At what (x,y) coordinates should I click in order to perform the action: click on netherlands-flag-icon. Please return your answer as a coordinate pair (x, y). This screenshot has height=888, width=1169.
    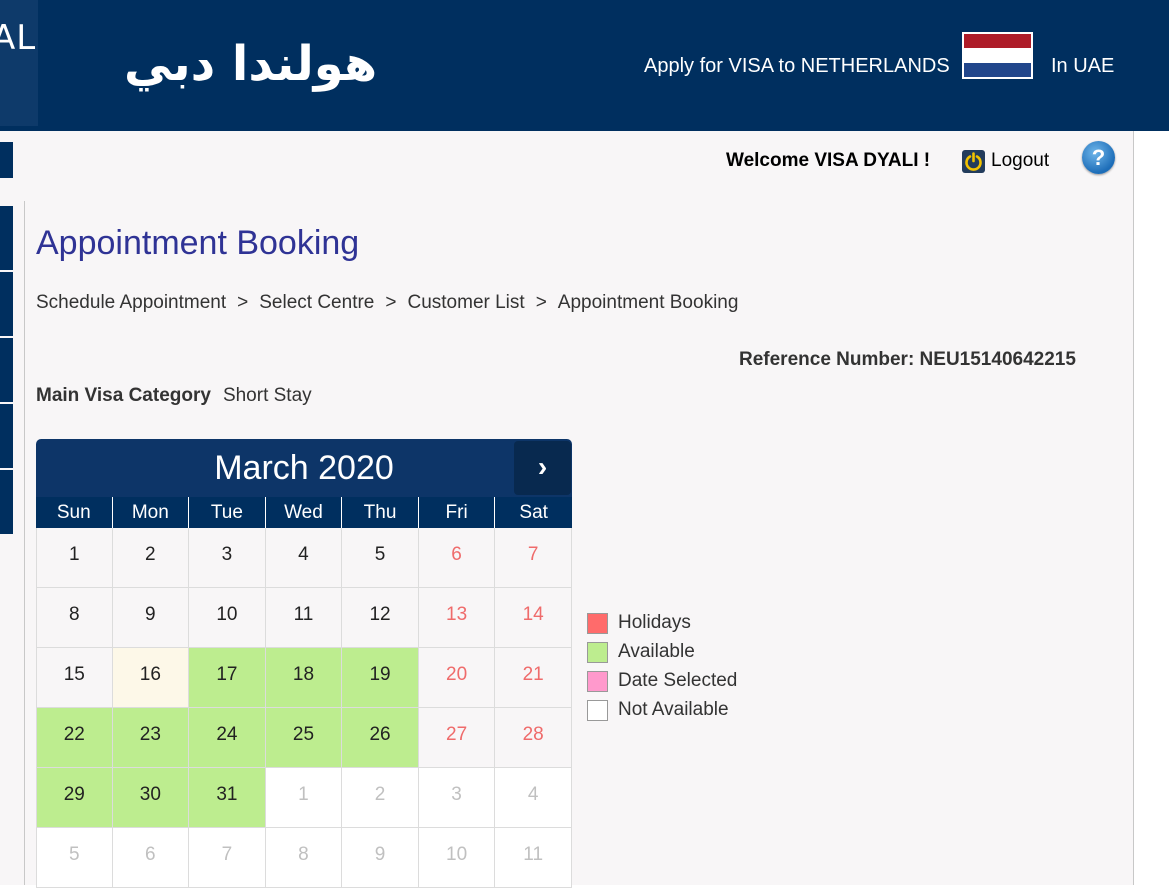
    Looking at the image, I should click on (997, 55).